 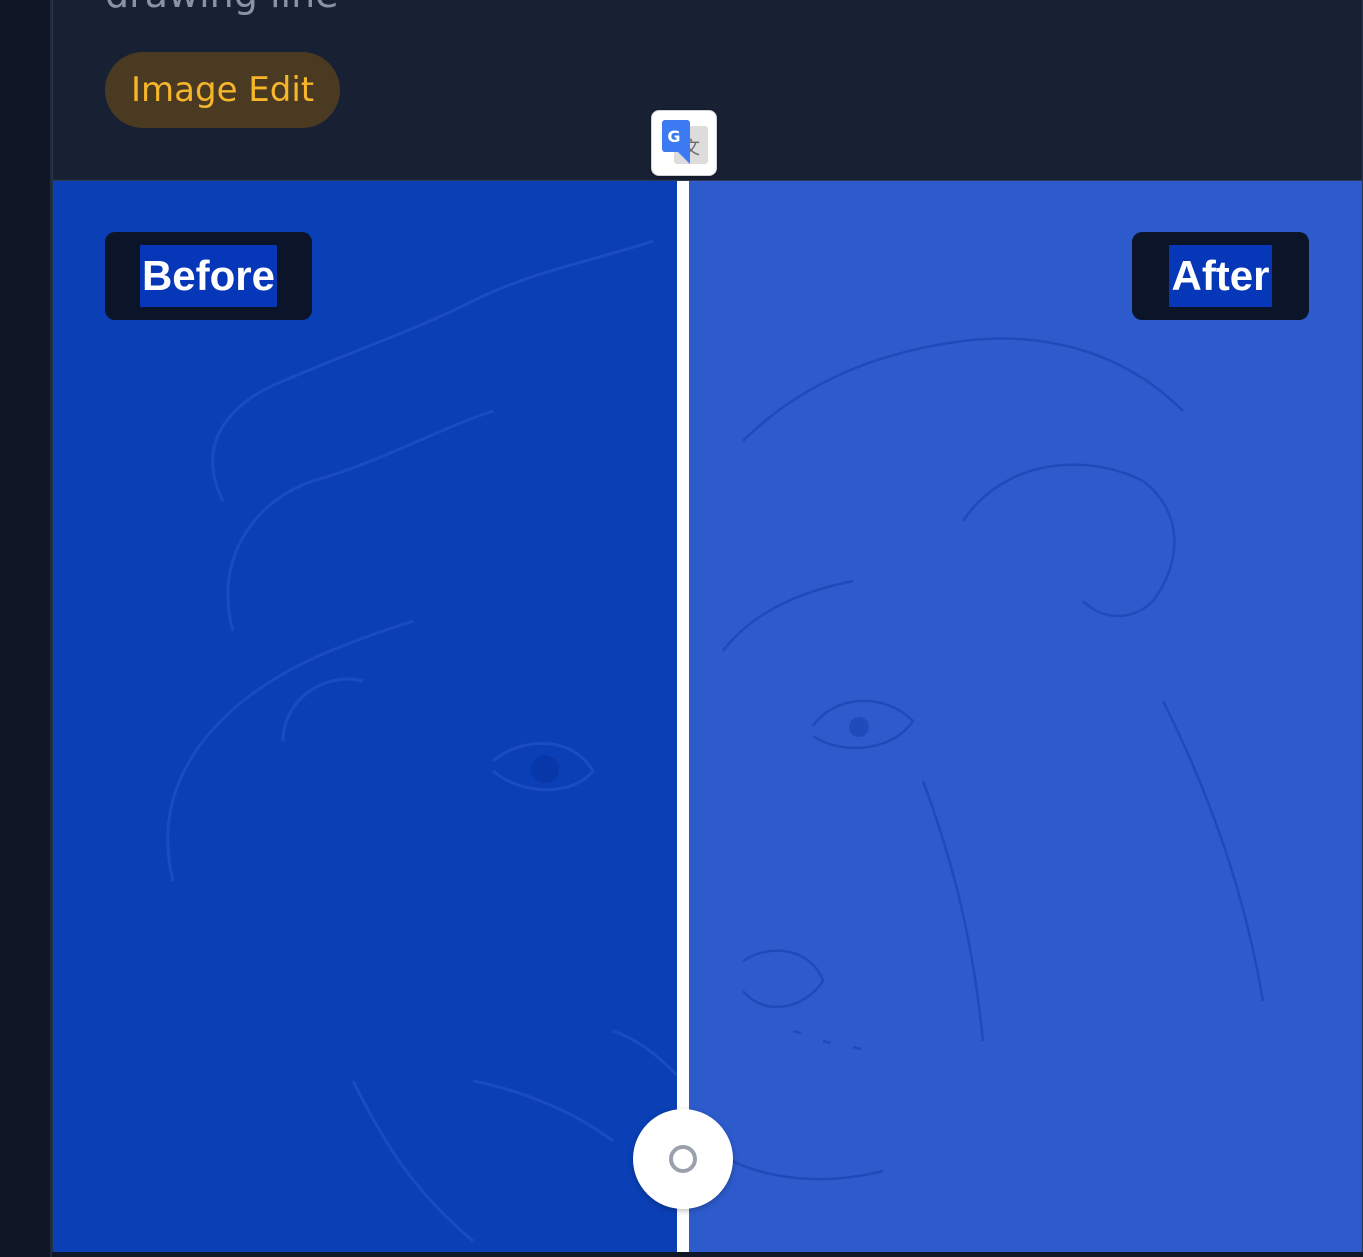 What do you see at coordinates (222, 8) in the screenshot?
I see `card-title: drawing line` at bounding box center [222, 8].